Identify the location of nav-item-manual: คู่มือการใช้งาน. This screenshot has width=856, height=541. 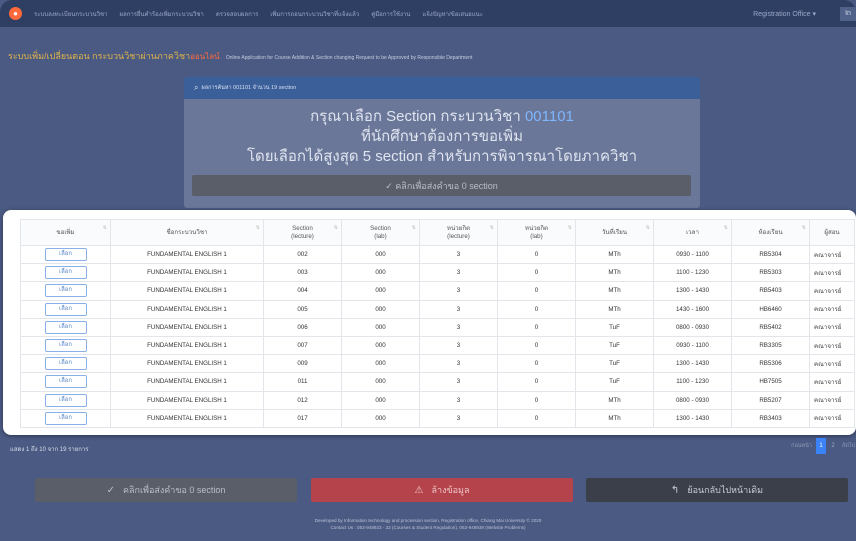
(390, 14).